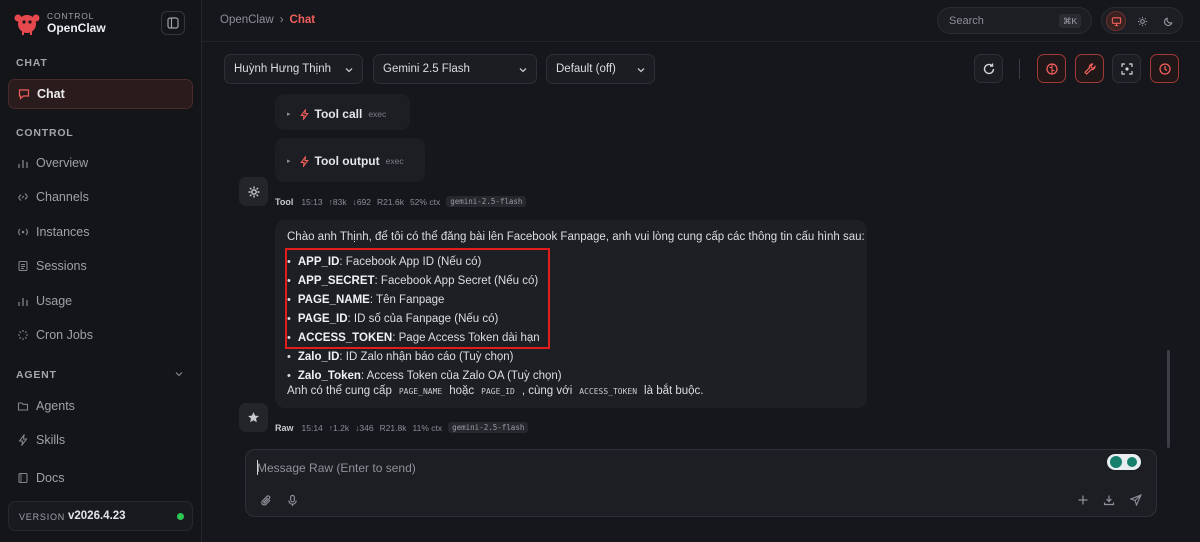 The height and width of the screenshot is (542, 1200). I want to click on focus-icon, so click(1126, 68).